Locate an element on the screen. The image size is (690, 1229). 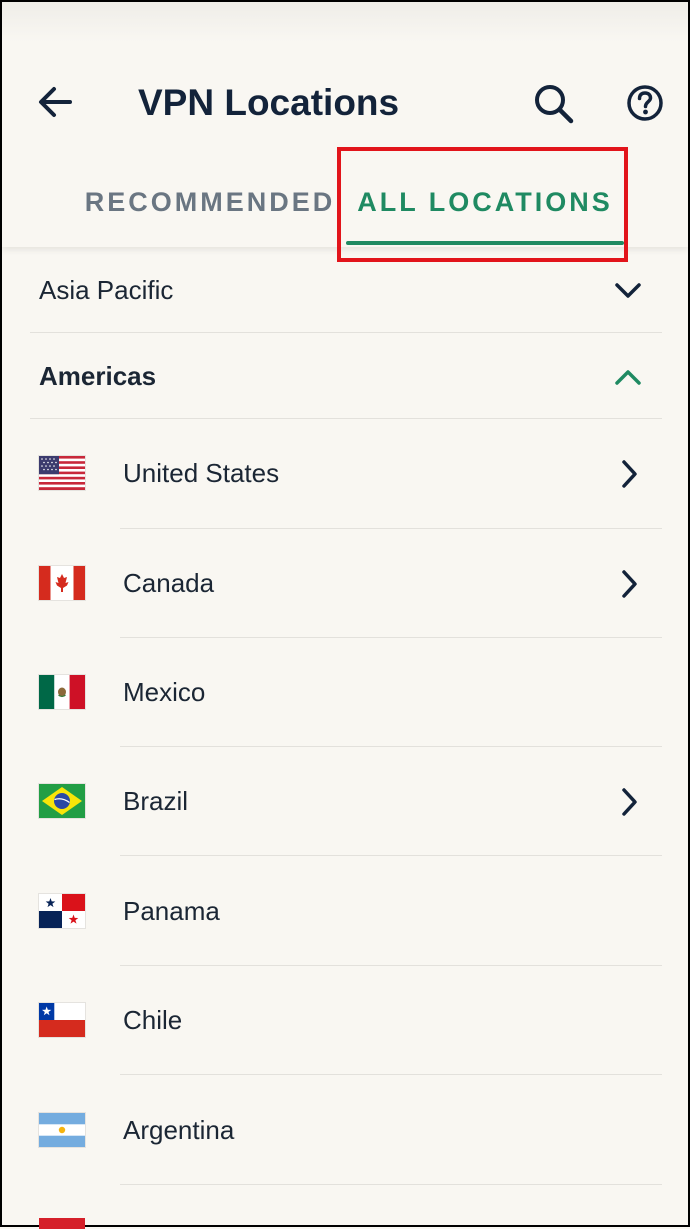
chevron-down-icon is located at coordinates (628, 290).